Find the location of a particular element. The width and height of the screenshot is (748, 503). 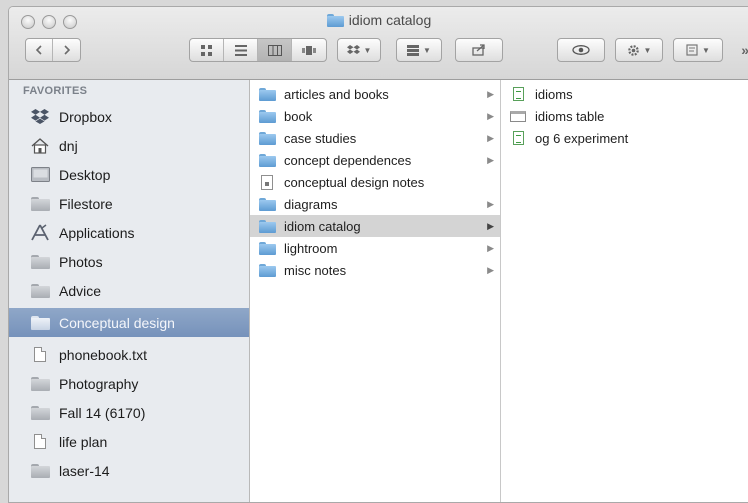

list-item: concept dependences ▶ is located at coordinates (375, 160).